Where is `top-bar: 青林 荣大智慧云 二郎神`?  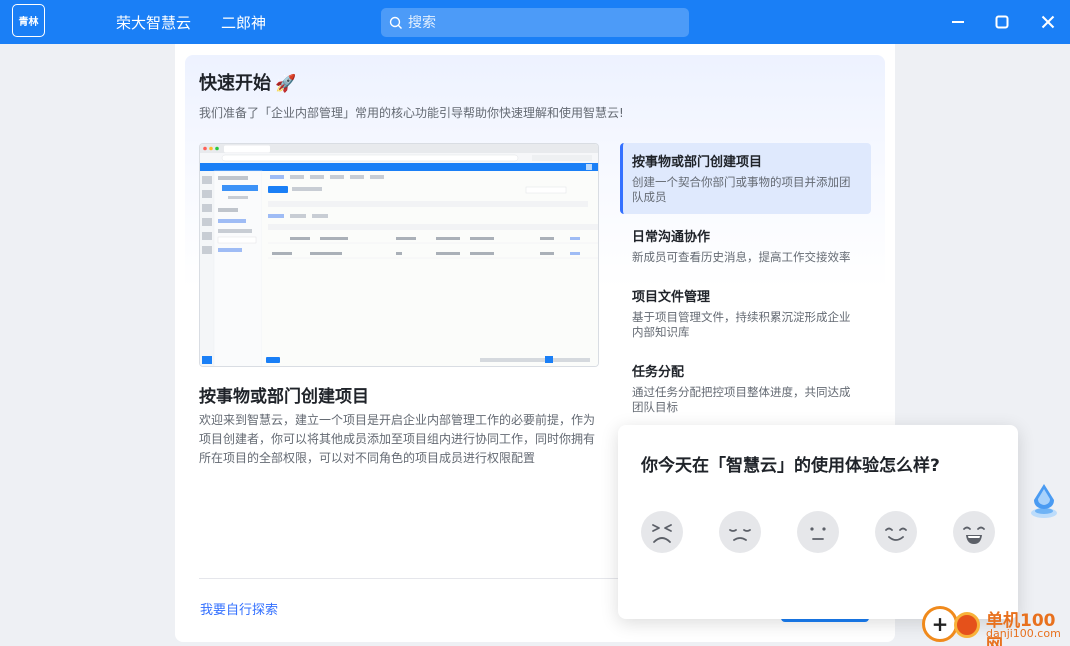
top-bar: 青林 荣大智慧云 二郎神 is located at coordinates (535, 22).